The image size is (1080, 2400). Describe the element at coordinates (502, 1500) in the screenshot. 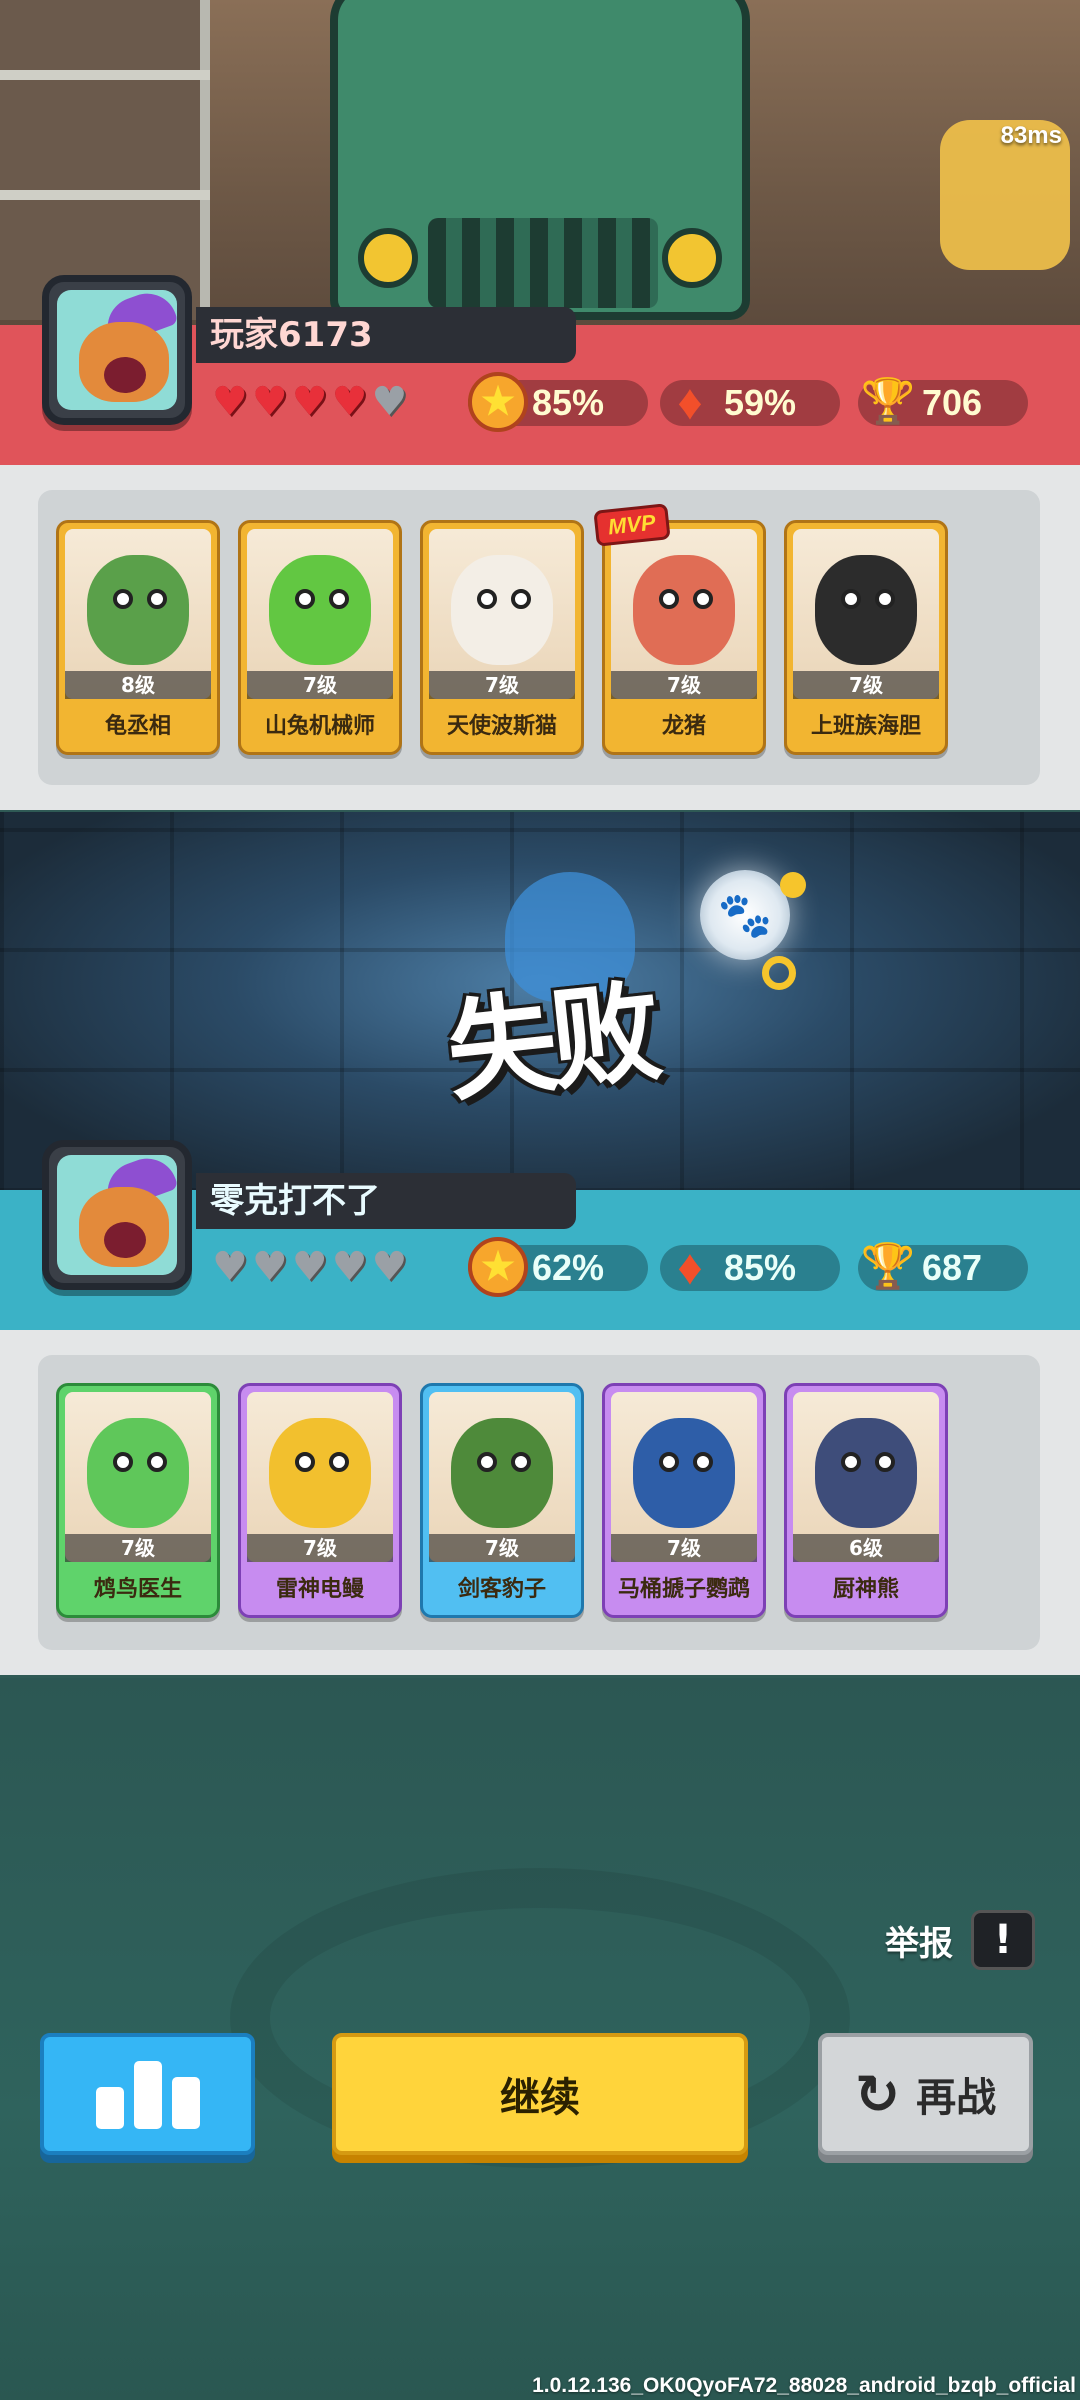

I see `card-player2-2: 7级 剑客豹子` at that location.